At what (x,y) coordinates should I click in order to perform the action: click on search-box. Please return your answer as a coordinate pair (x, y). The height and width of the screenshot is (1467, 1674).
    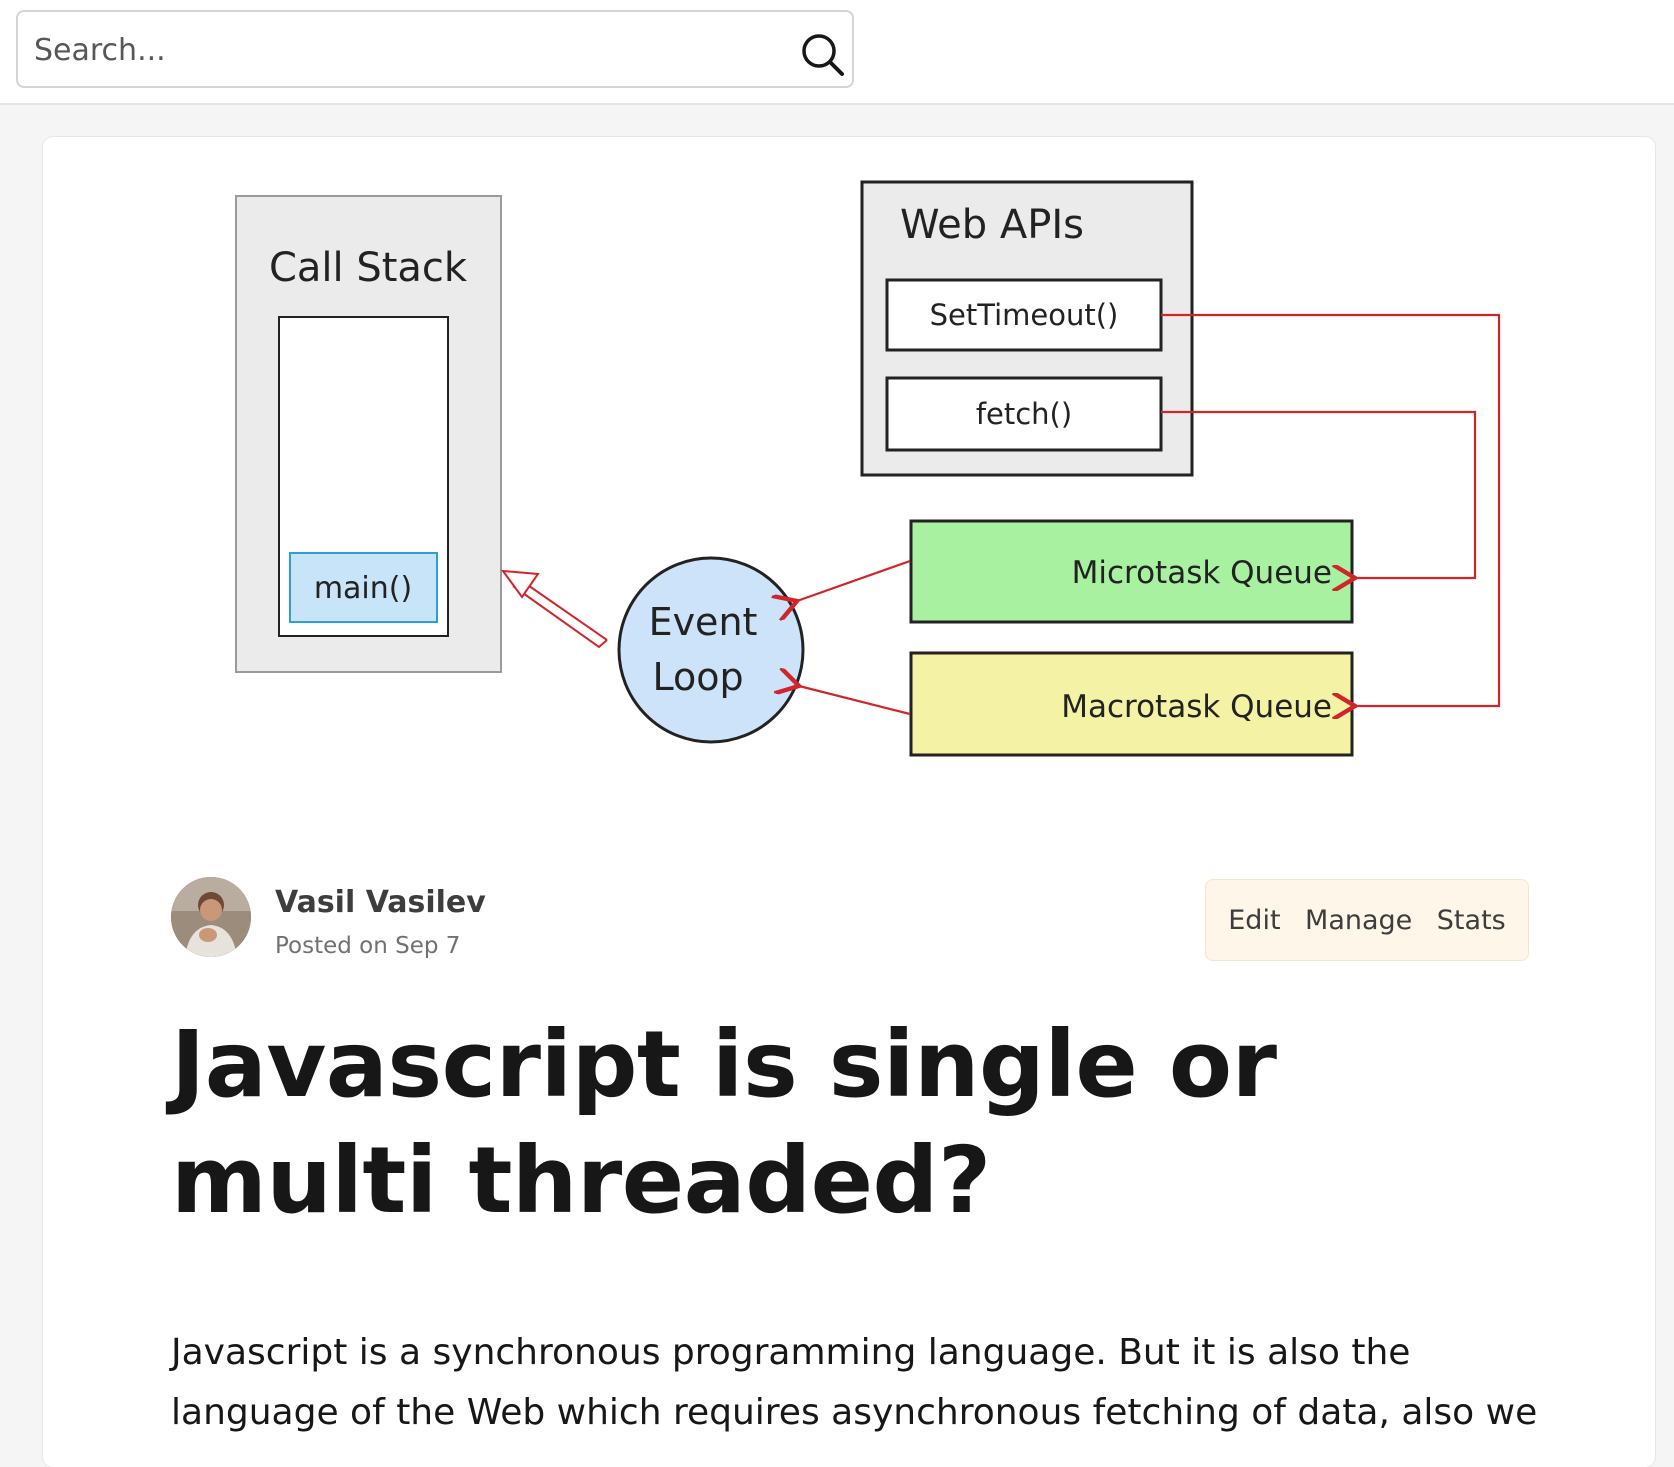
    Looking at the image, I should click on (435, 49).